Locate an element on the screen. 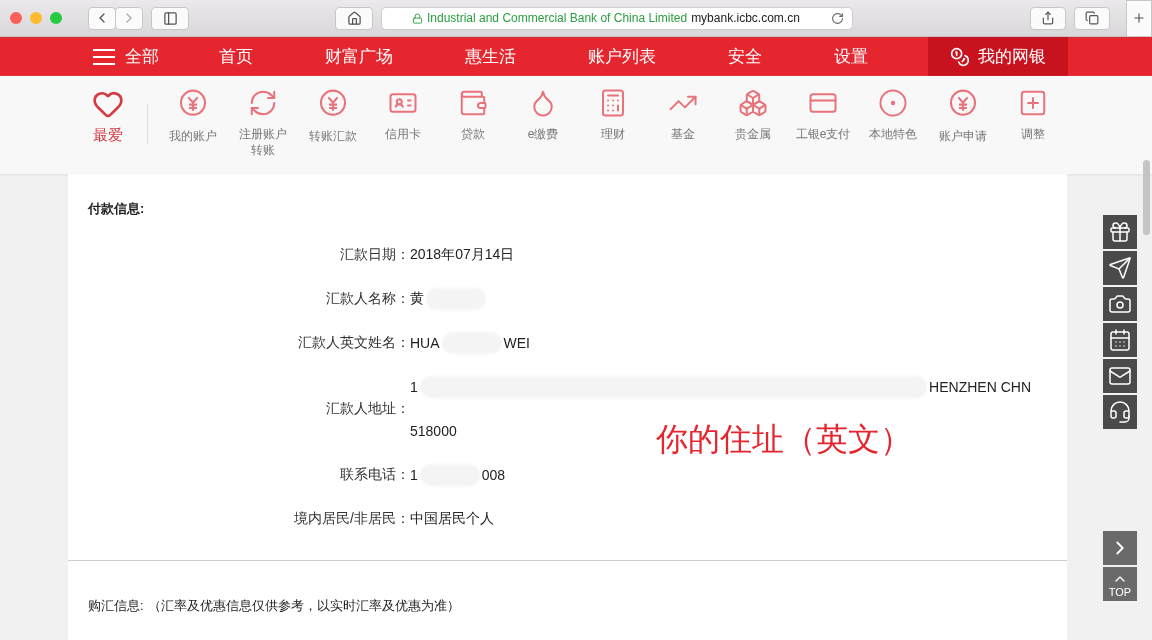 The image size is (1152, 640). home-button is located at coordinates (354, 18).